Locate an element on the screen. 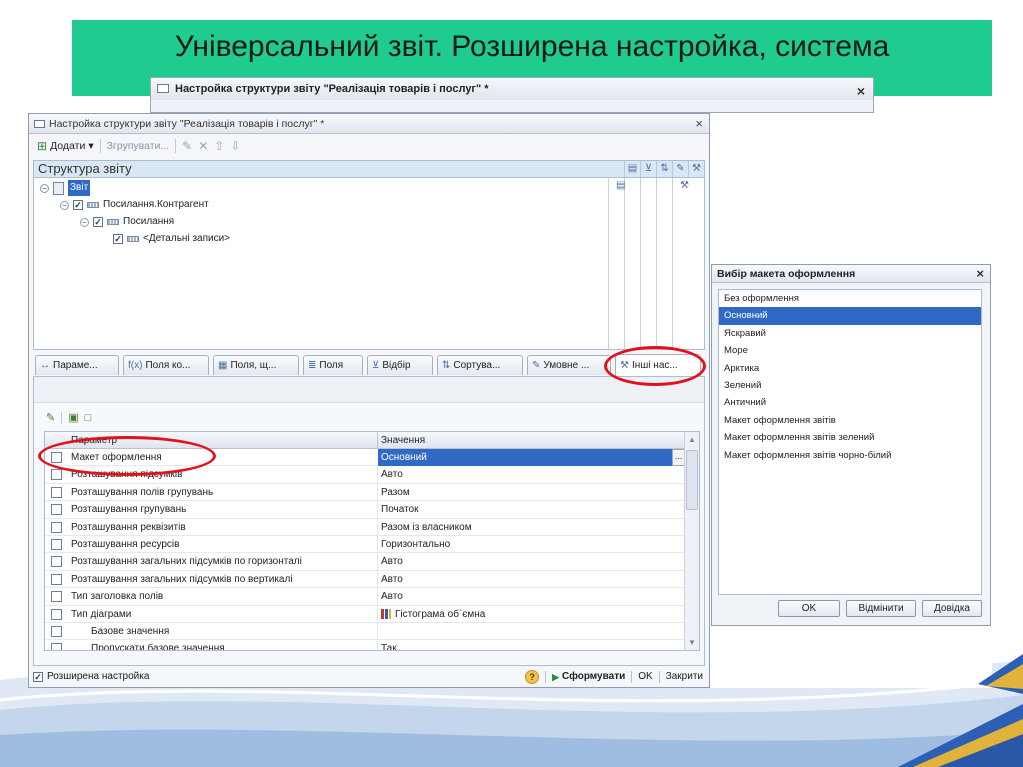  add-button: ⊞ Додати ▾ is located at coordinates (65, 146).